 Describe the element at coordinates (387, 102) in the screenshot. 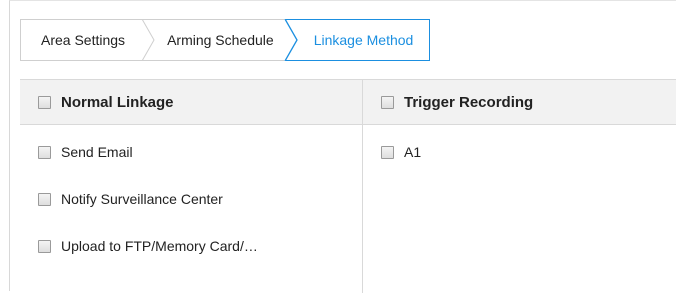

I see `trigger-recording-select-all-checkbox` at that location.